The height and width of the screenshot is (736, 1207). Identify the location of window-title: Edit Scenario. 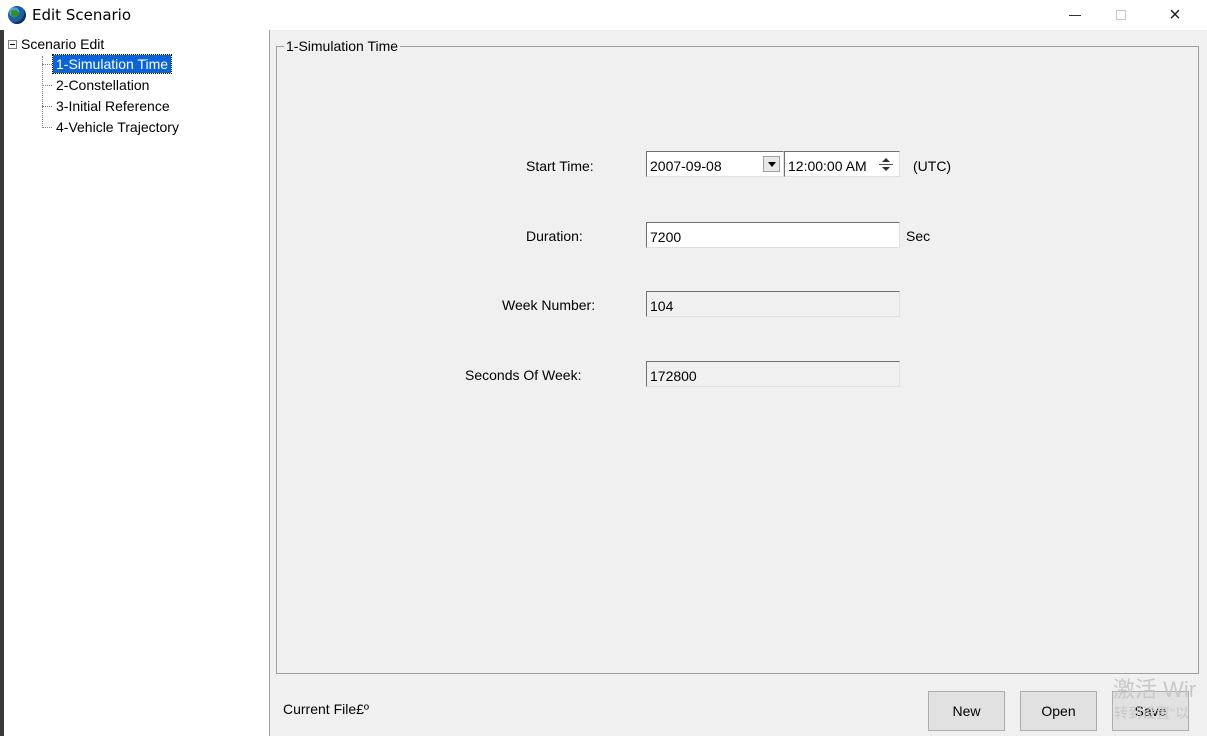
(82, 15).